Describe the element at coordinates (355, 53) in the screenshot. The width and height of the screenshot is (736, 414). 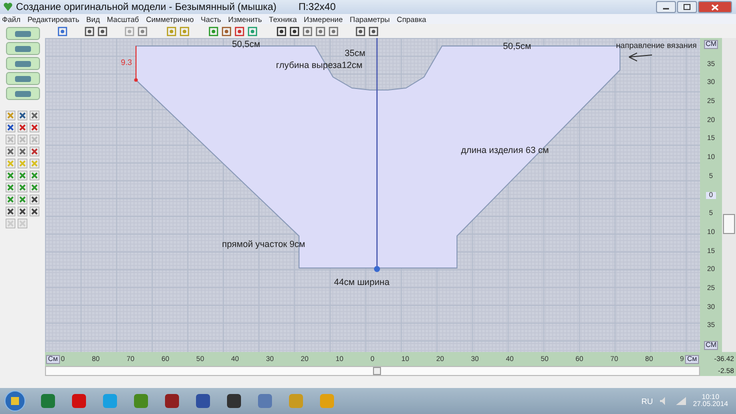
I see `dimension-label: 35см` at that location.